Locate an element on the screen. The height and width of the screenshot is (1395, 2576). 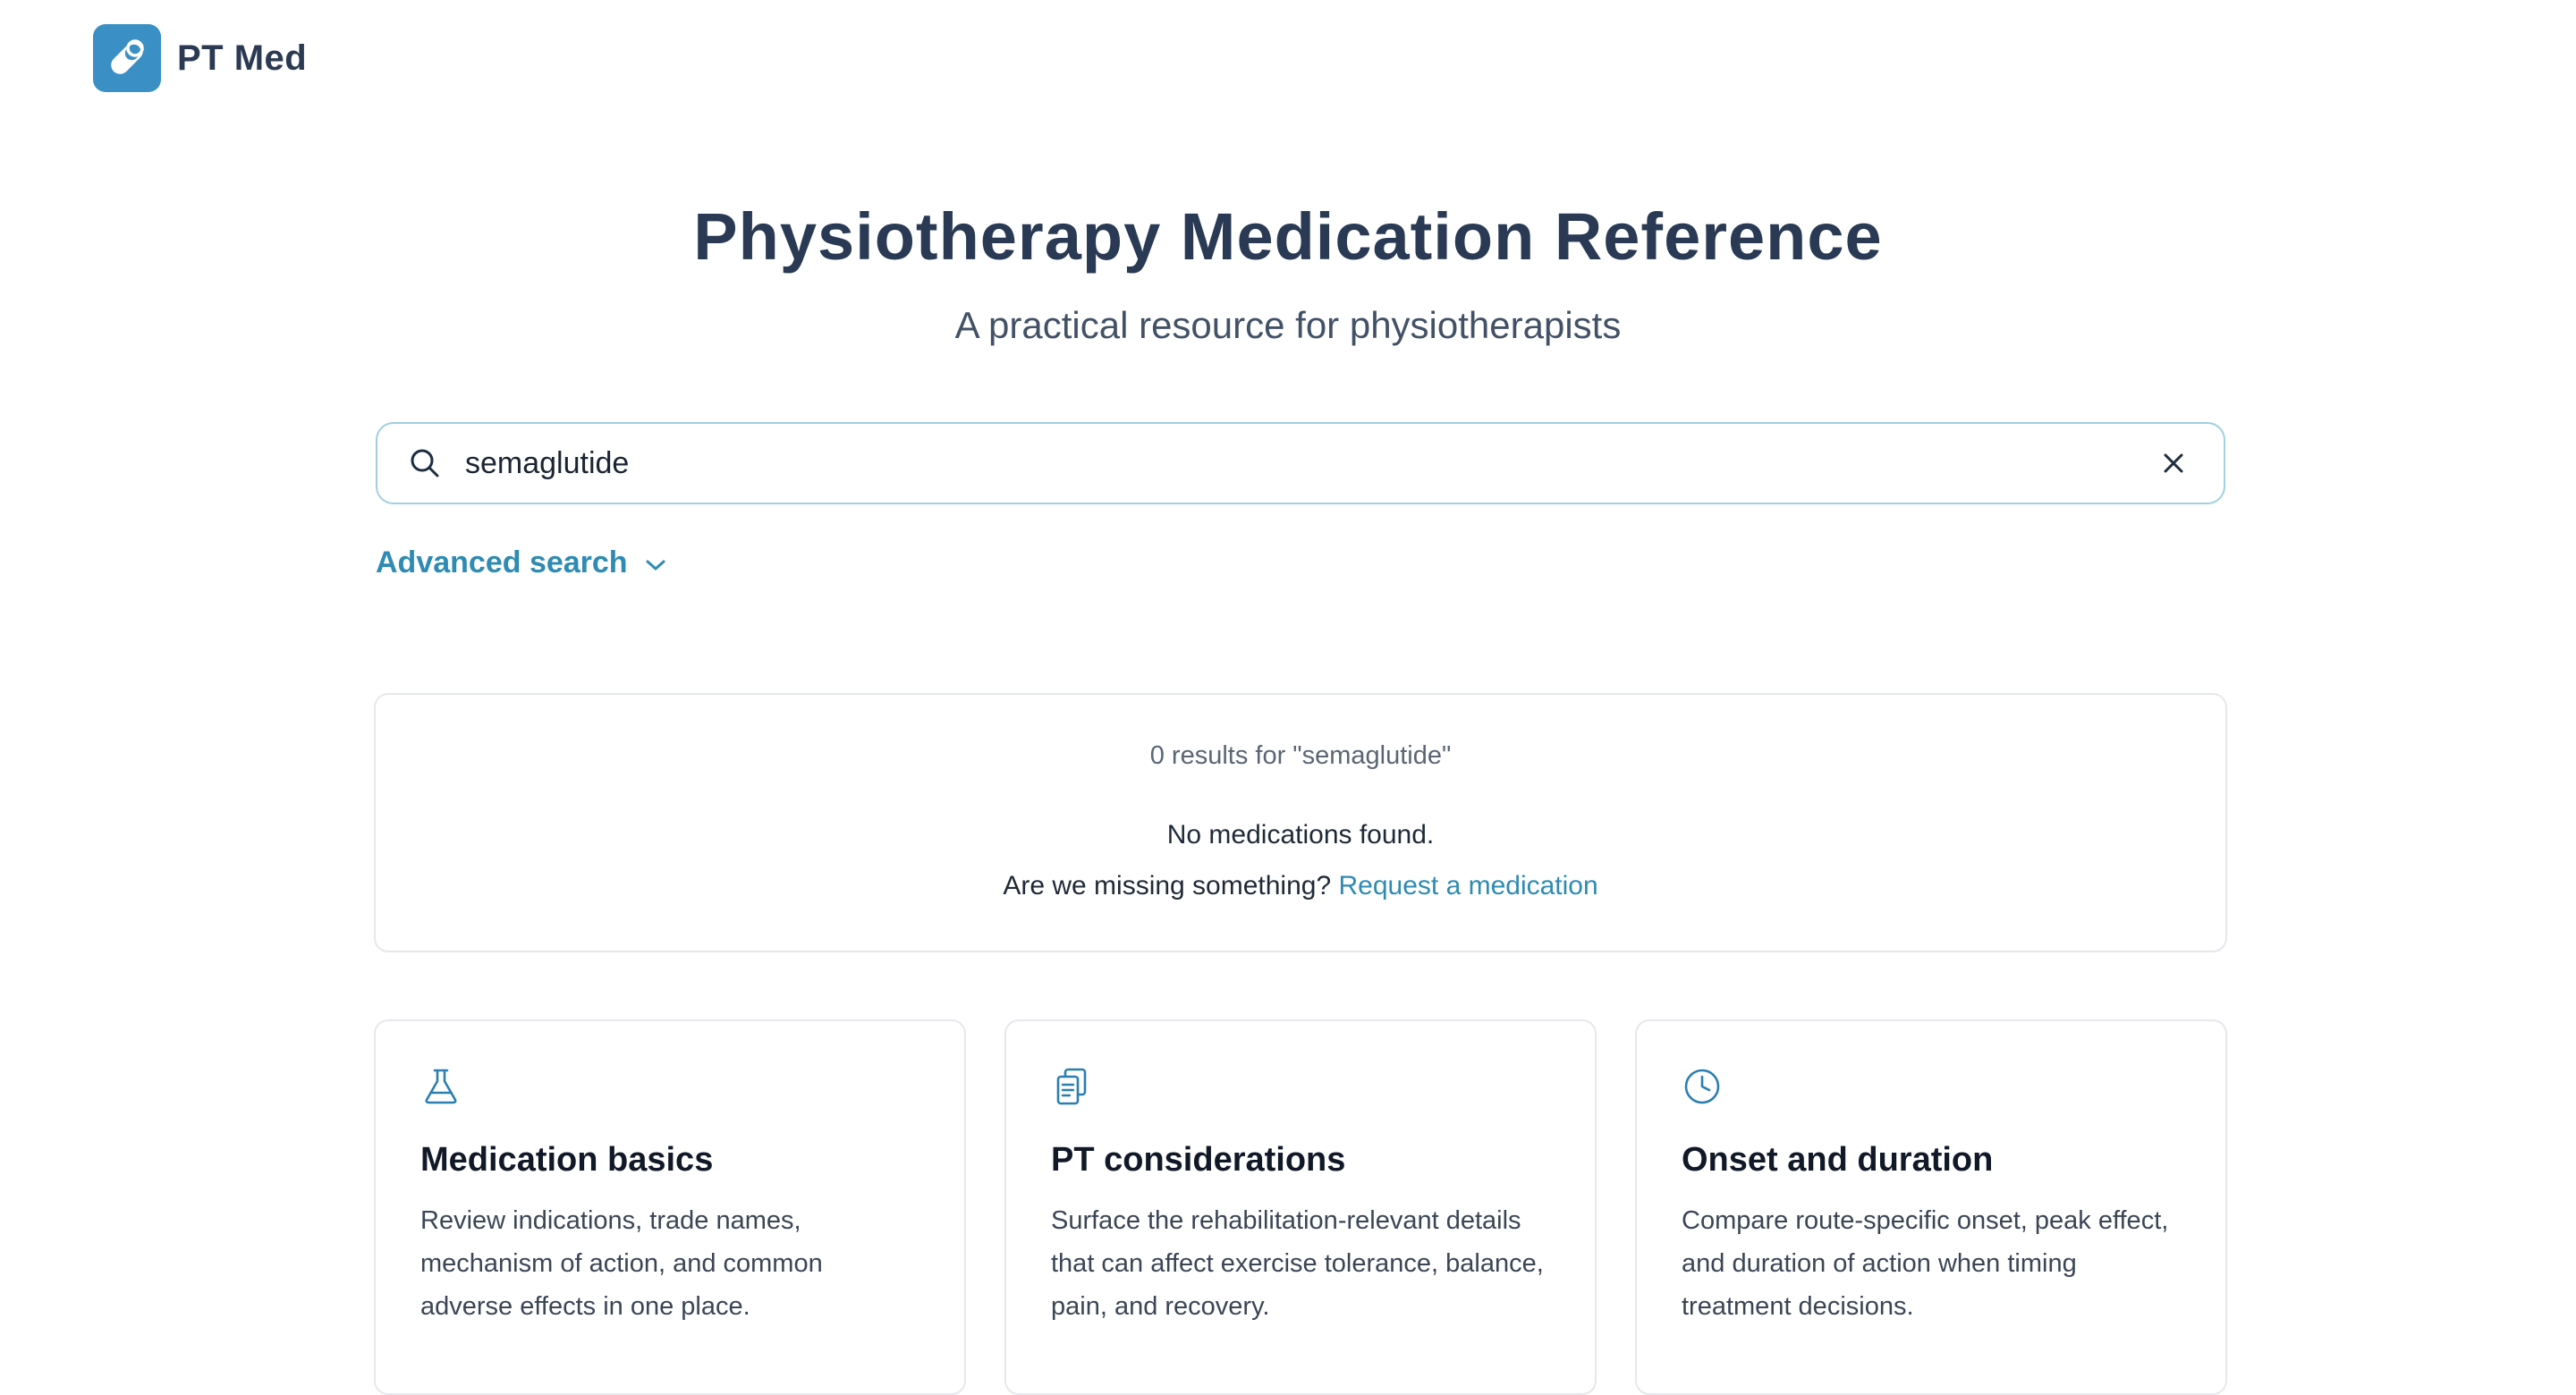
search-icon is located at coordinates (424, 463).